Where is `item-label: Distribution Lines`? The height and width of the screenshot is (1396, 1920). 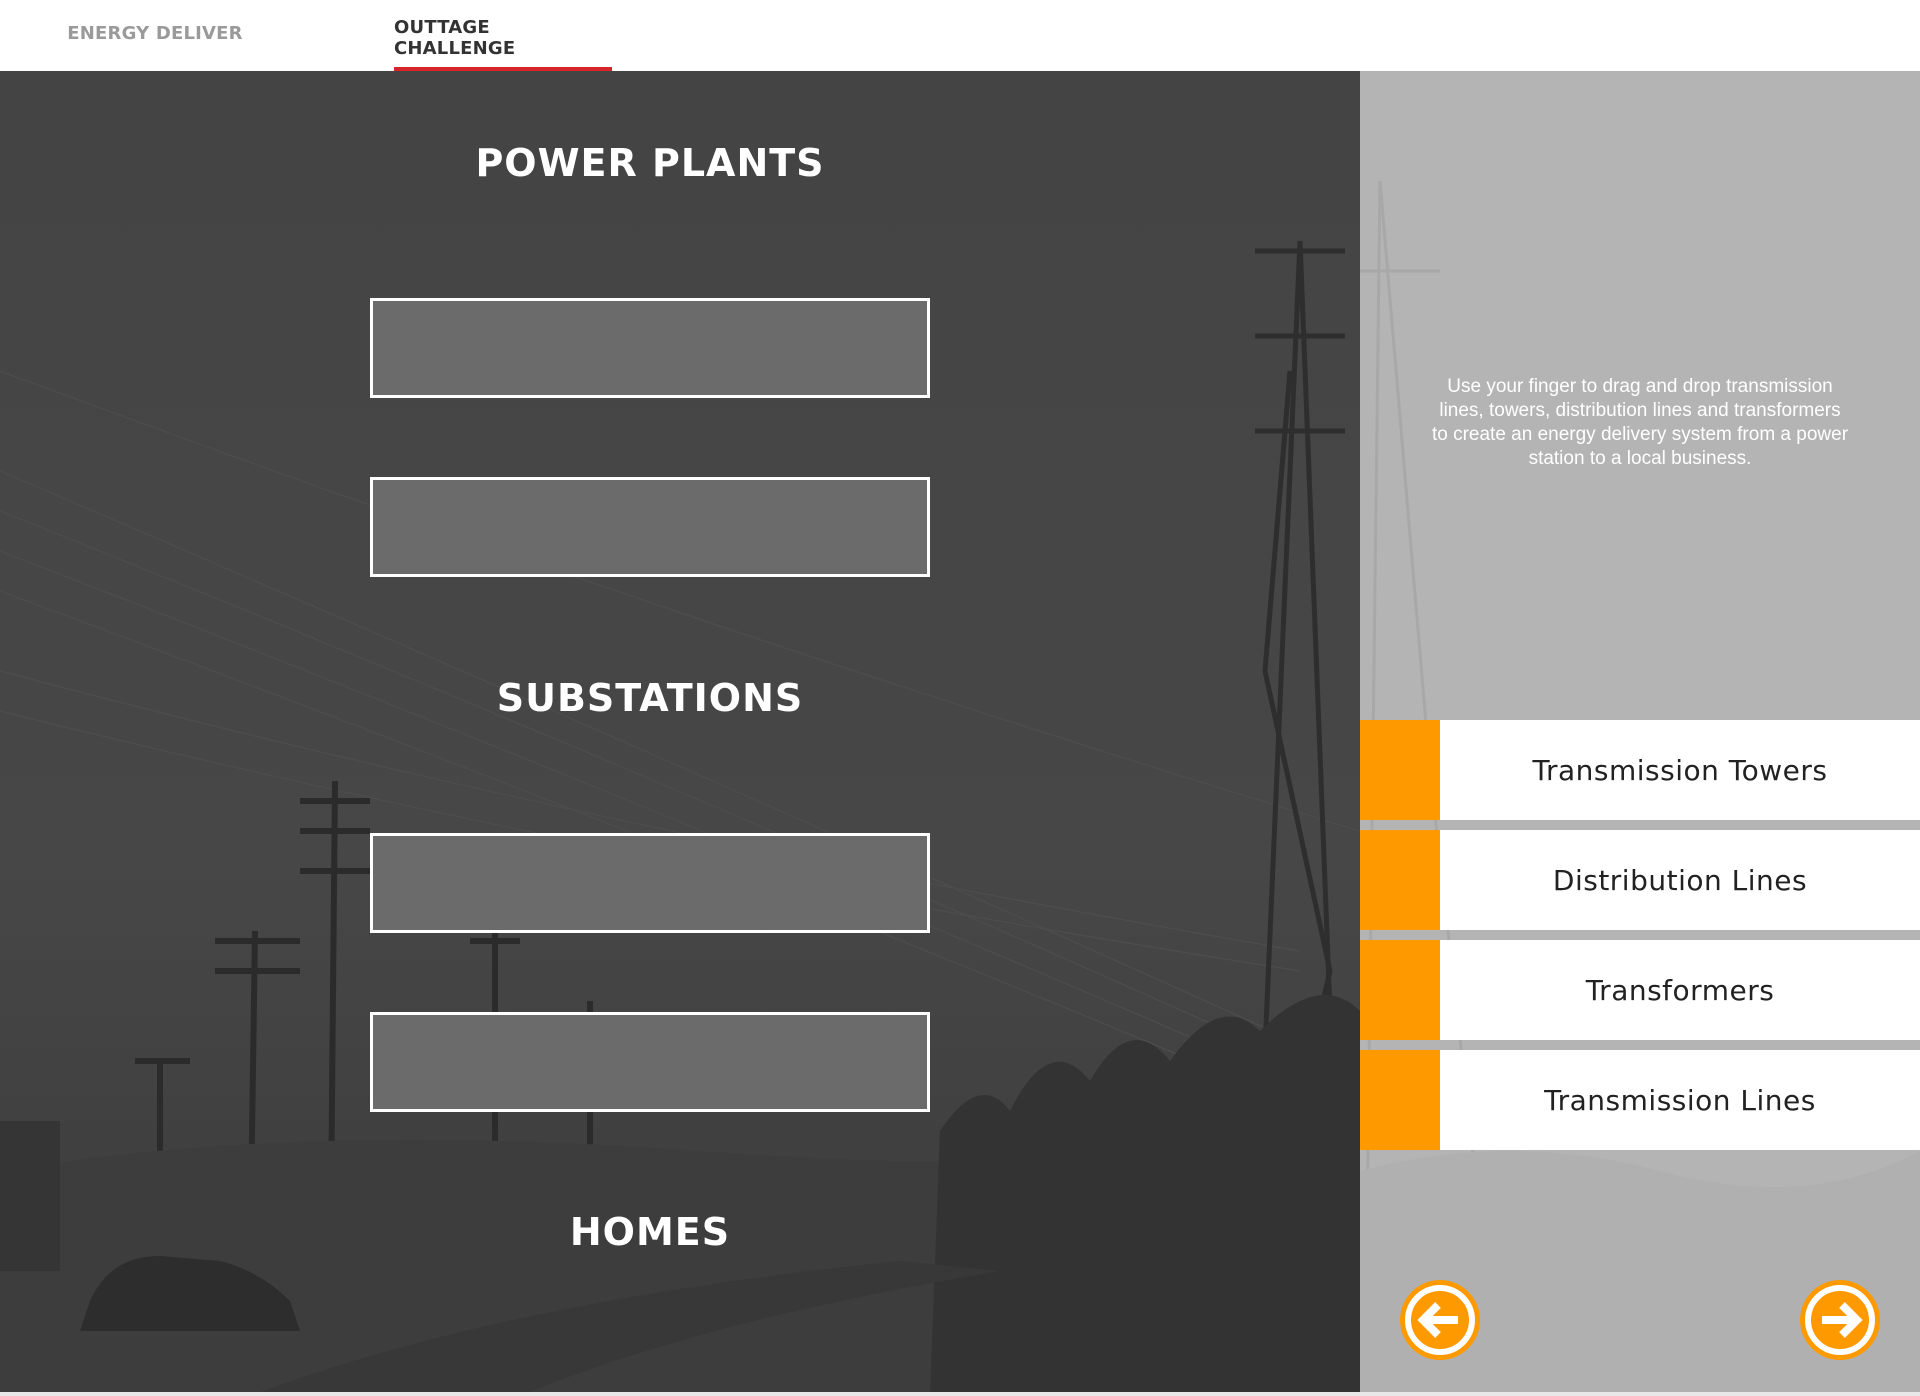
item-label: Distribution Lines is located at coordinates (1680, 880).